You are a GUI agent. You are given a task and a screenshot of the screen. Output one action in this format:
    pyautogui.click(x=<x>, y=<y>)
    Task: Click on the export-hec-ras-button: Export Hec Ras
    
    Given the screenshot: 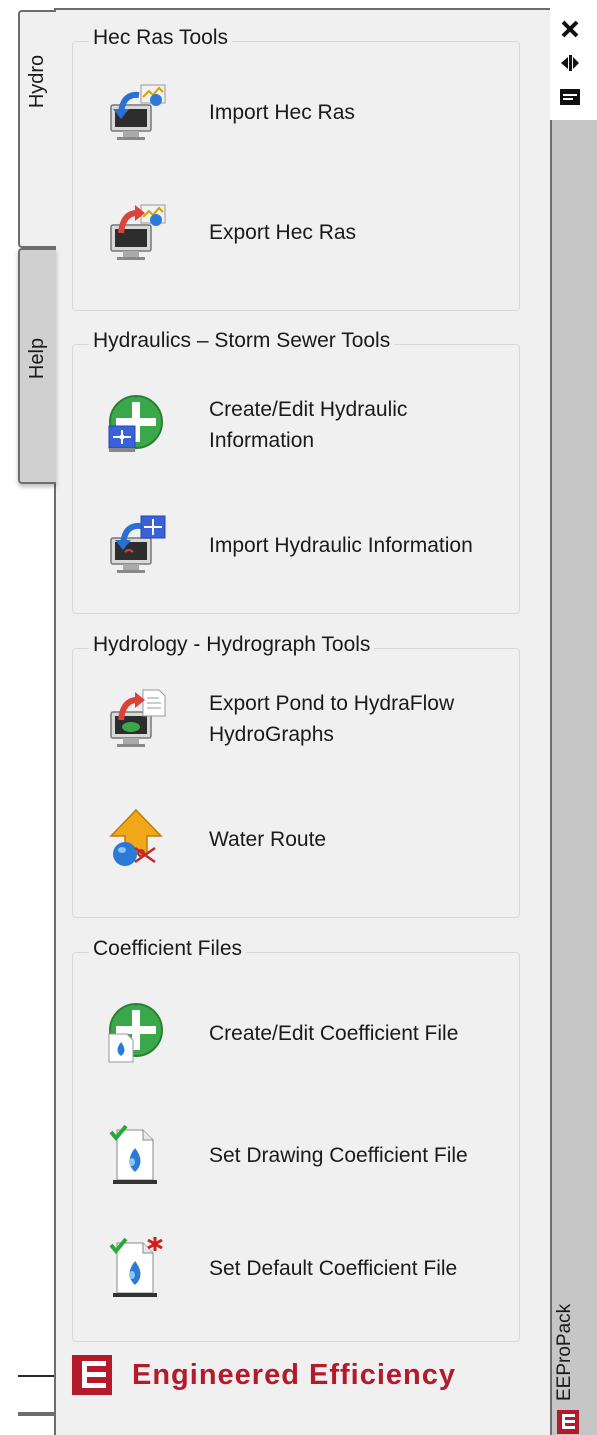 What is the action you would take?
    pyautogui.click(x=308, y=232)
    